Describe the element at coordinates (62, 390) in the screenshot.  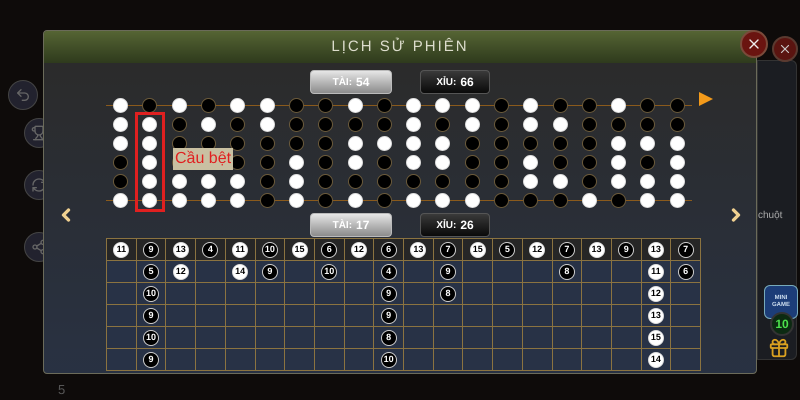
I see `player-number: 5` at that location.